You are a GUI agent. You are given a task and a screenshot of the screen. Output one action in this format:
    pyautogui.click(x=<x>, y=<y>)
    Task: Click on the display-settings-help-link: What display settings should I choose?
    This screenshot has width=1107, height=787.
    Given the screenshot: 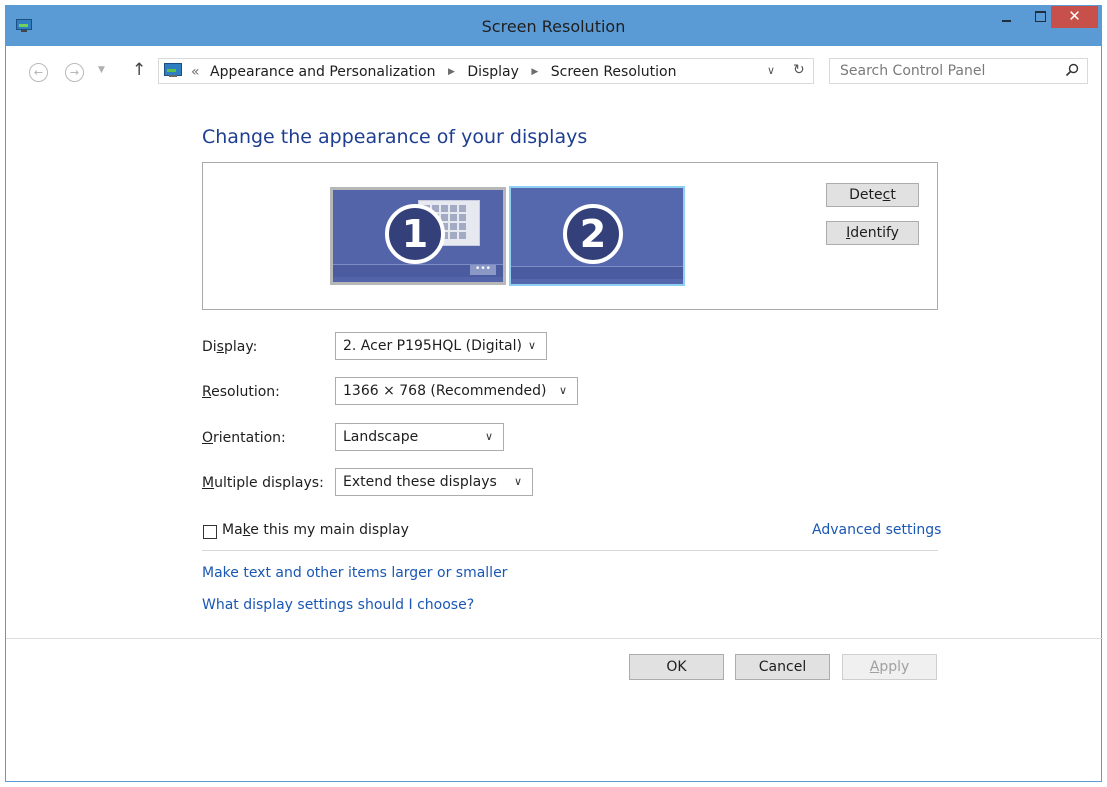 What is the action you would take?
    pyautogui.click(x=338, y=605)
    